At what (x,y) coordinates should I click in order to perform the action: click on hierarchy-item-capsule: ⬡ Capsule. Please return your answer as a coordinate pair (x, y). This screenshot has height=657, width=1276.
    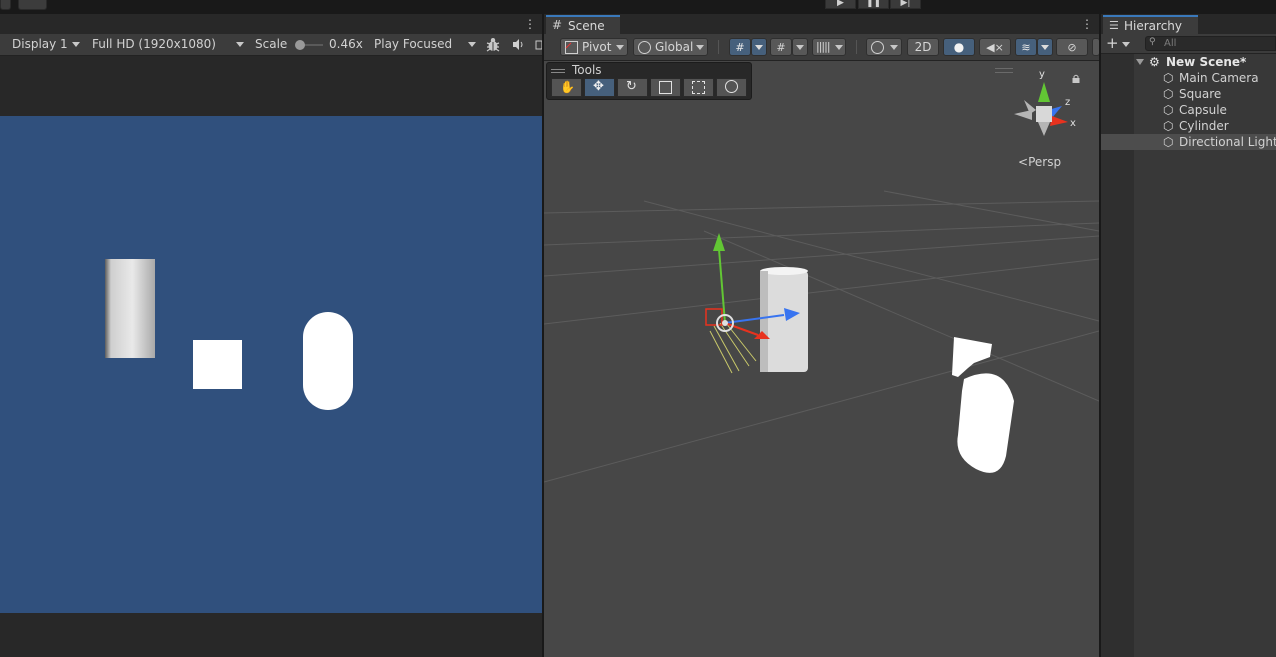
    Looking at the image, I should click on (1188, 110).